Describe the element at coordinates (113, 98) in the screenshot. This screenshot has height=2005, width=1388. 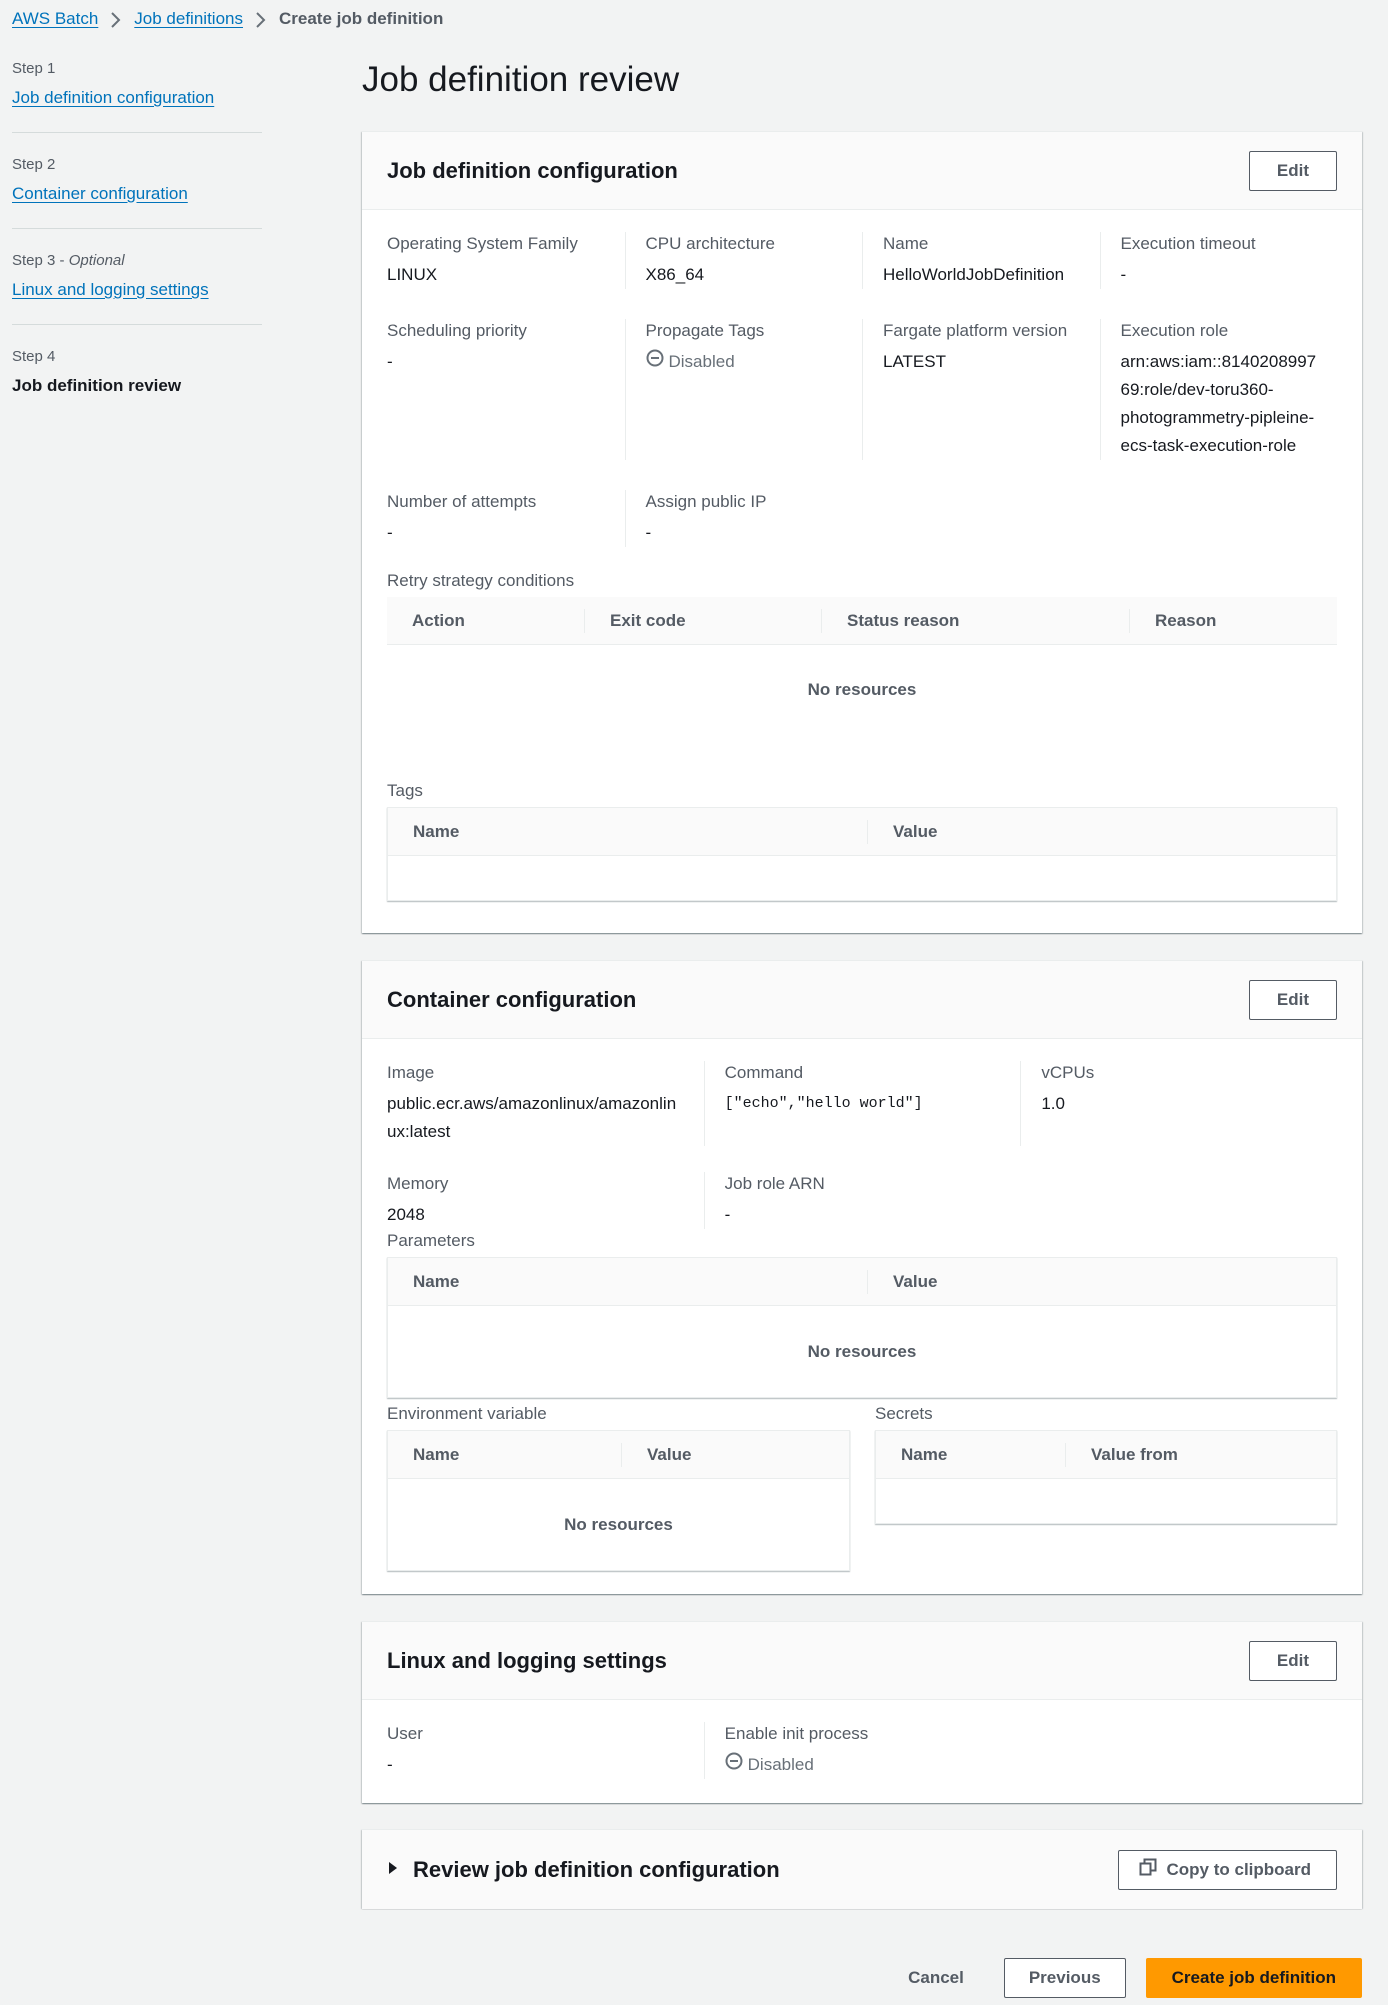
I see `step-link-job-definition-configuration: Job definition configuration` at that location.